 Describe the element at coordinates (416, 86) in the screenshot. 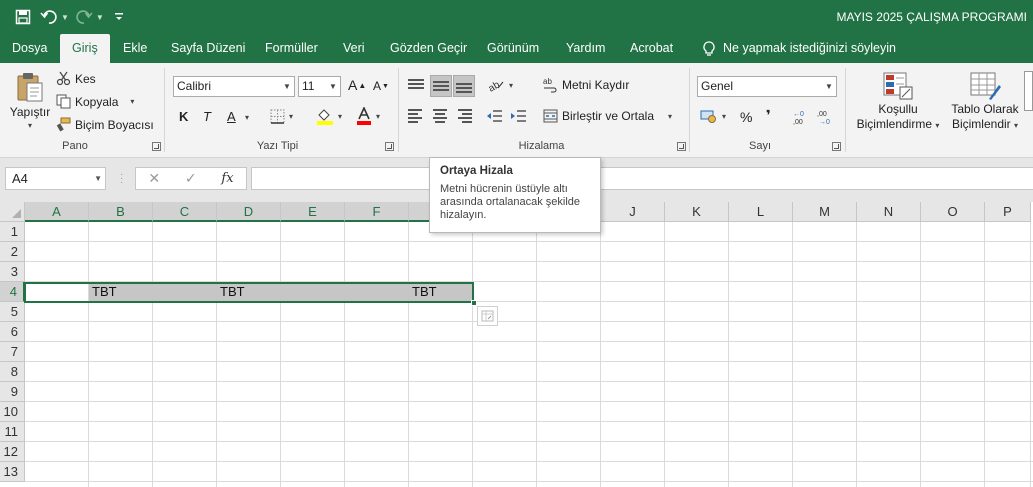

I see `top-align-button` at that location.